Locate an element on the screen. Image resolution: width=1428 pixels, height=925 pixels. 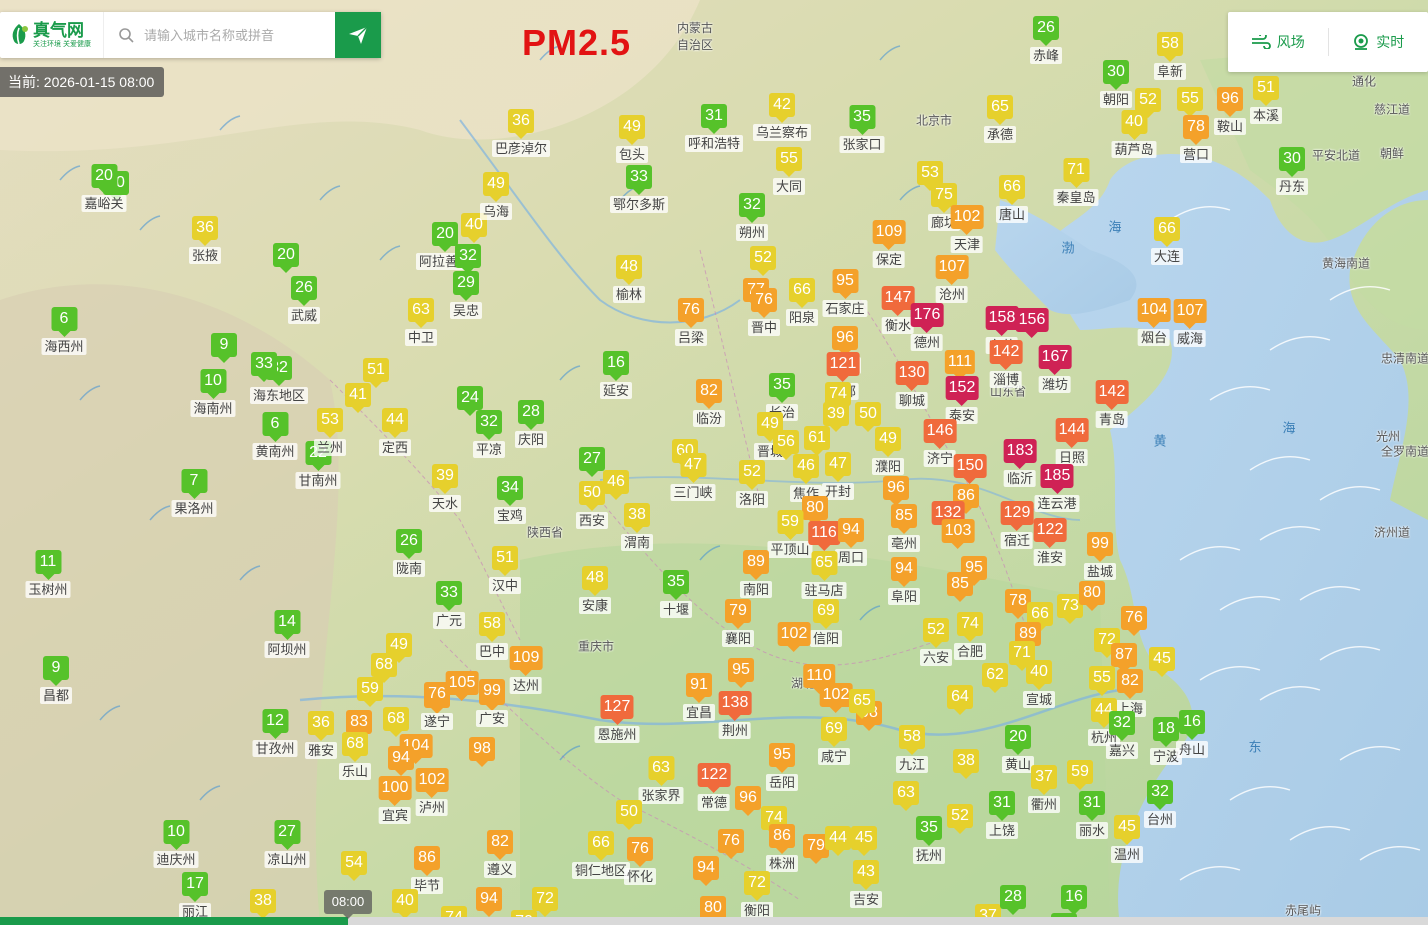
station-marker: 72 is located at coordinates (545, 902).